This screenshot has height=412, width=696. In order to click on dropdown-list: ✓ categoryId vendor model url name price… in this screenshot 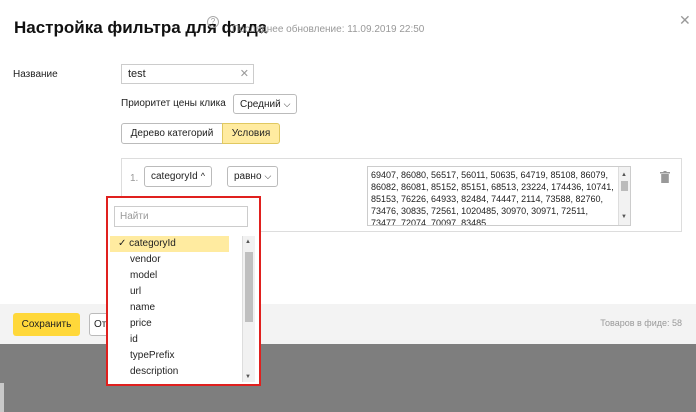, I will do `click(183, 309)`.